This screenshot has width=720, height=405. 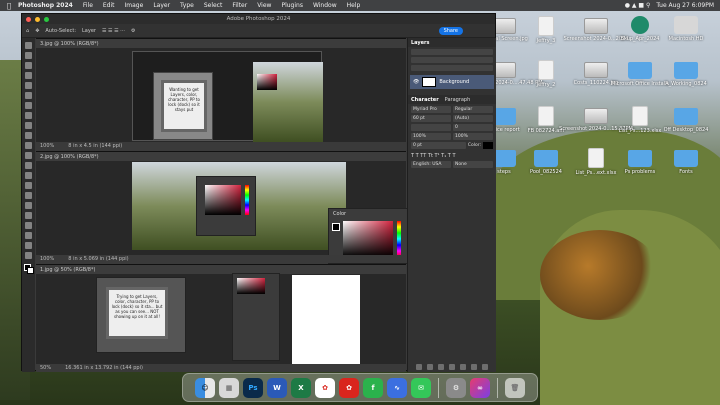 I want to click on kerning-field, so click(x=431, y=127).